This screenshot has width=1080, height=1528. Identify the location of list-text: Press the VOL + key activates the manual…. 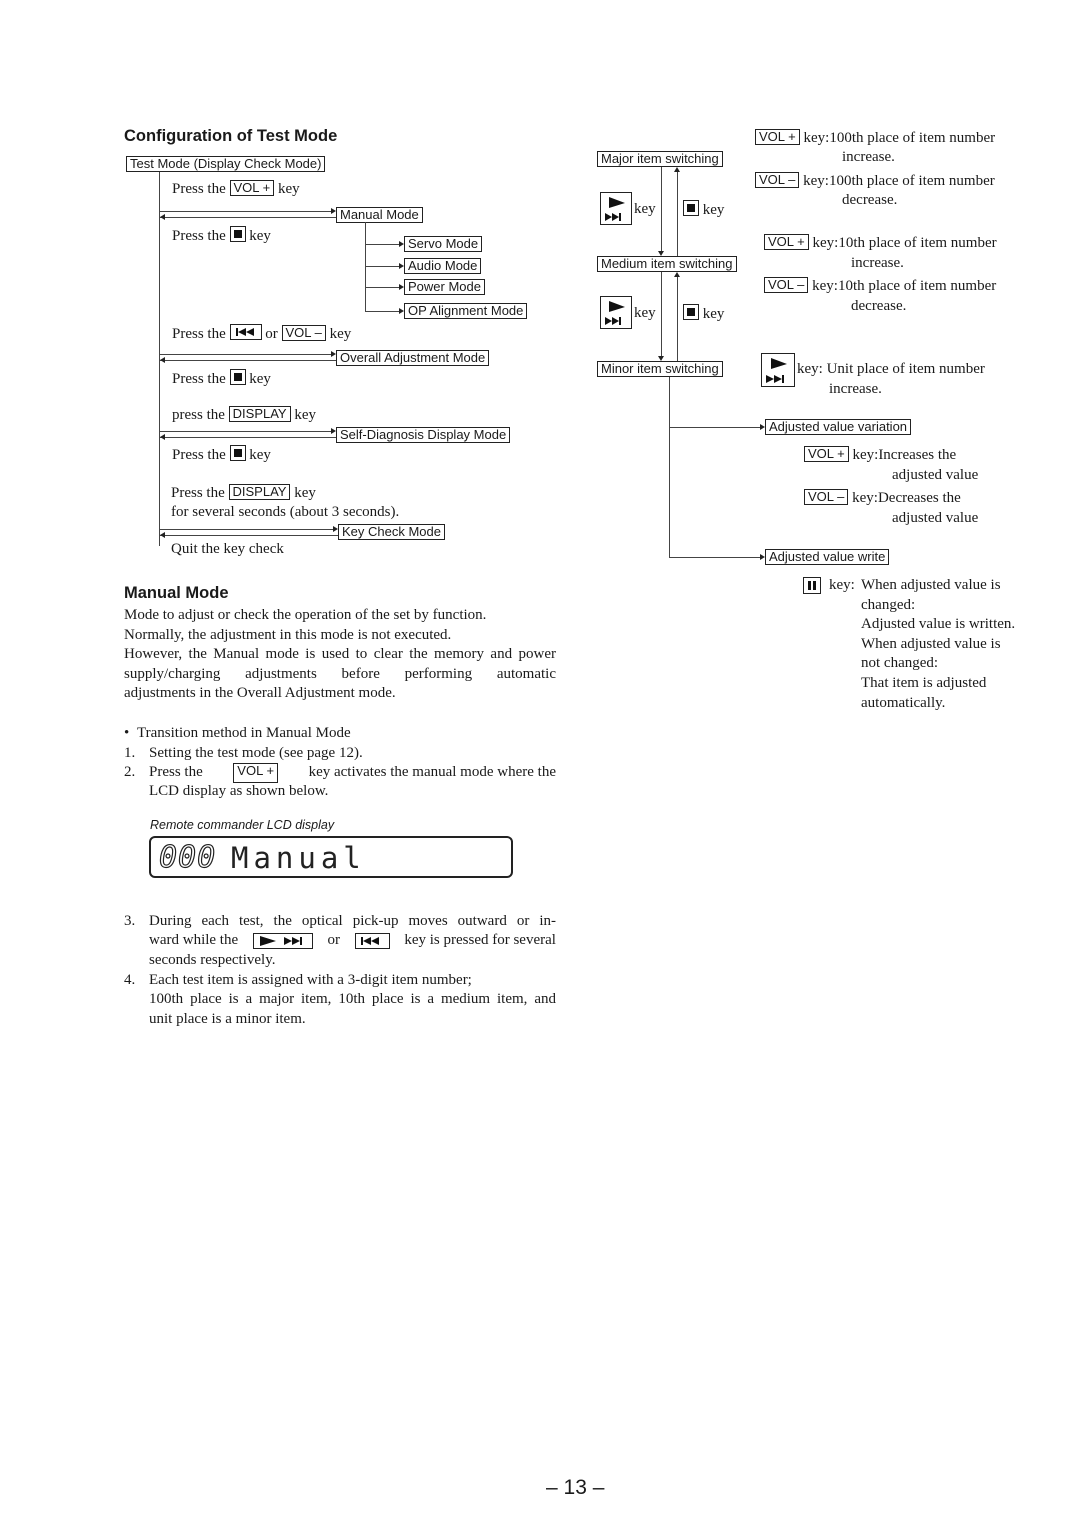
(352, 773).